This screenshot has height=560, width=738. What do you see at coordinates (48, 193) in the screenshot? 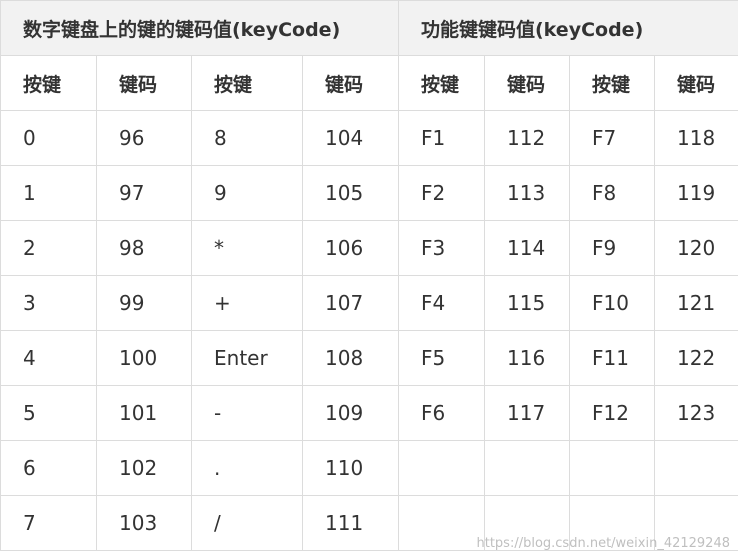
I see `table-cell: 1` at bounding box center [48, 193].